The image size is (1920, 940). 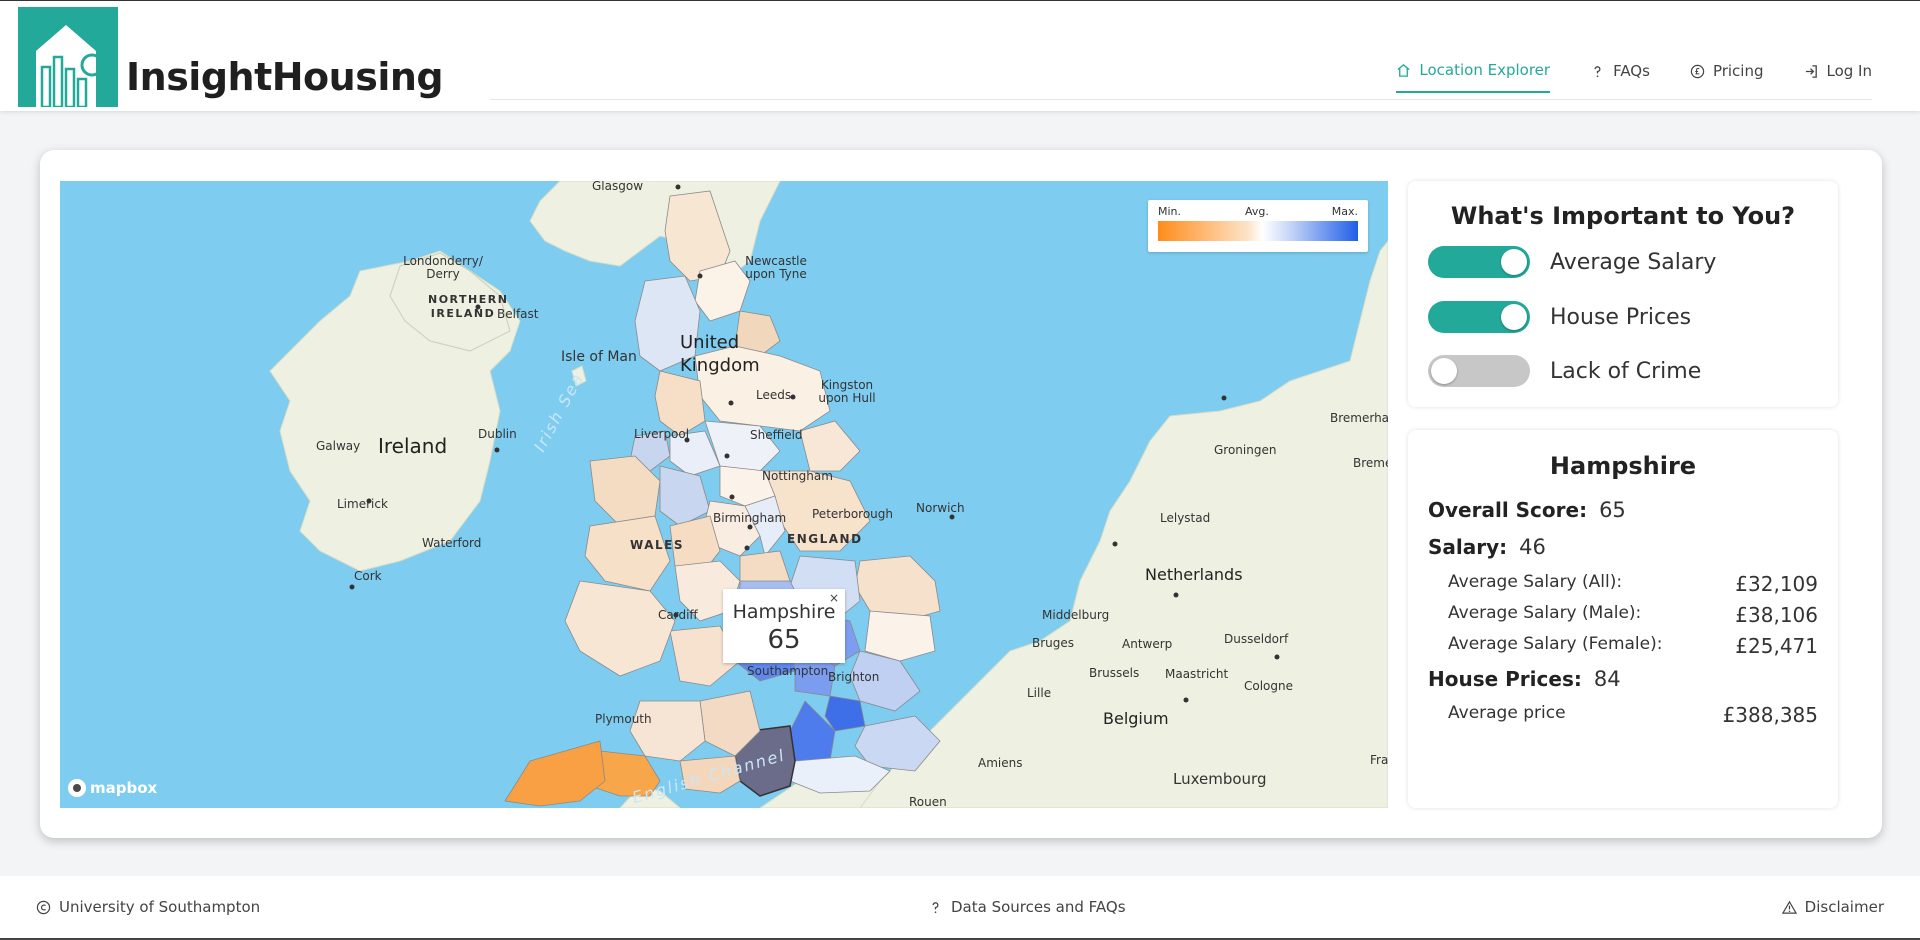 I want to click on salary-row-value: £25,471, so click(x=1776, y=646).